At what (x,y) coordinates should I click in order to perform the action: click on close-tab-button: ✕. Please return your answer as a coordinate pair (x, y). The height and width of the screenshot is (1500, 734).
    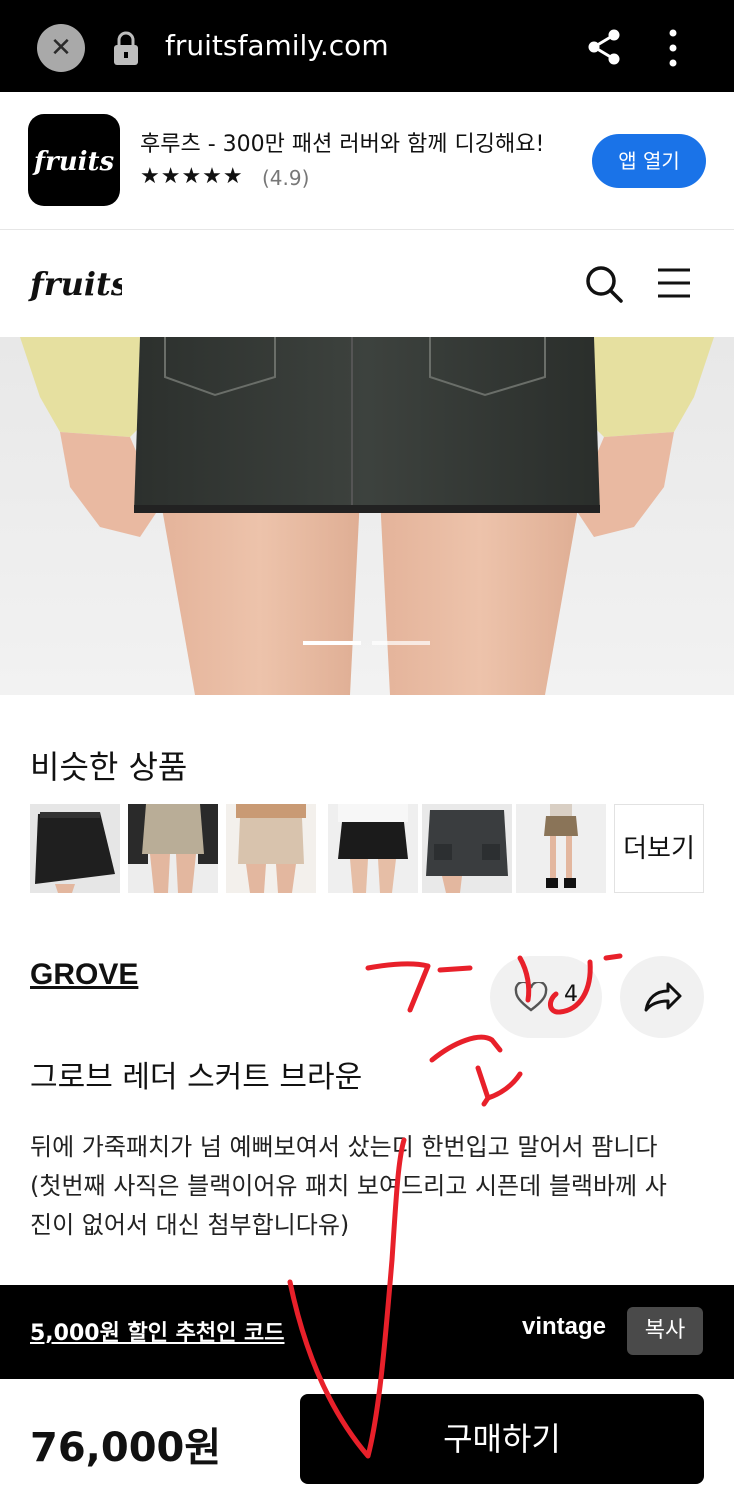
    Looking at the image, I should click on (61, 48).